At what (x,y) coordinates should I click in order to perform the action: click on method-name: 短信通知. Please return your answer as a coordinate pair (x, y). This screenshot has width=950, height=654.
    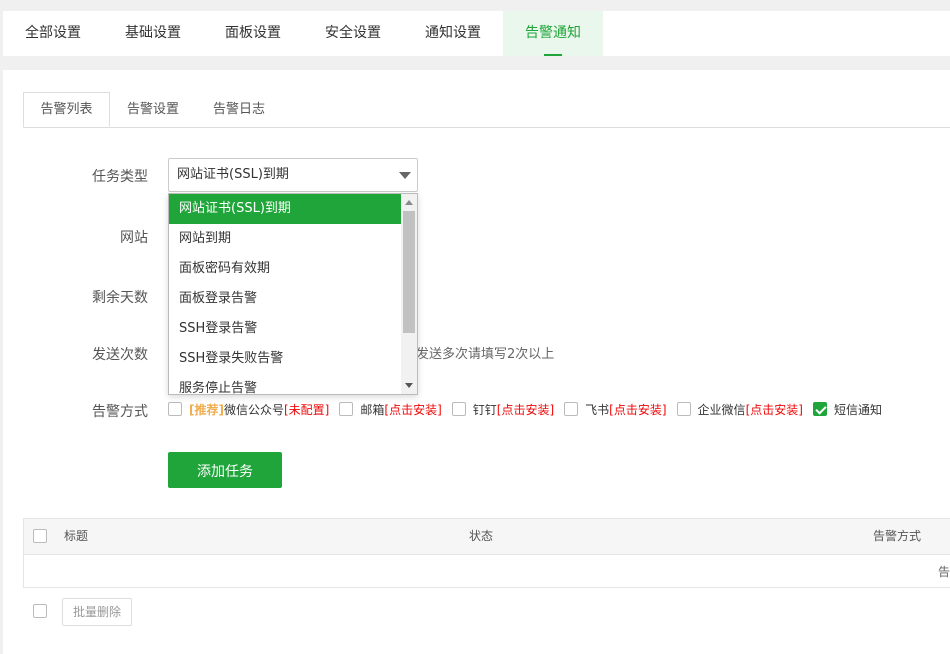
    Looking at the image, I should click on (857, 409).